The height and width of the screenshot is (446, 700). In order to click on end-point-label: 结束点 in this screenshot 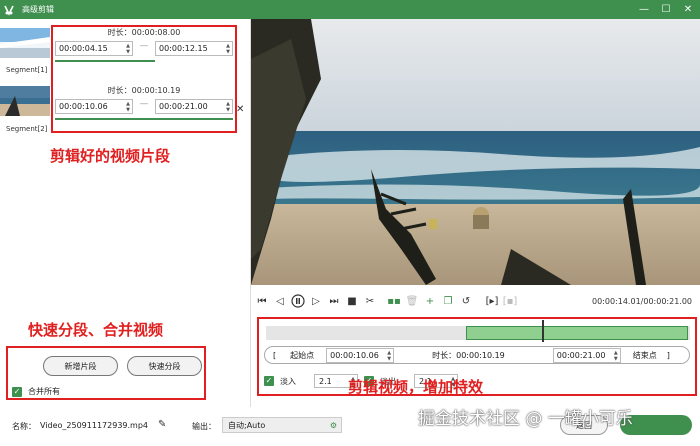, I will do `click(644, 355)`.